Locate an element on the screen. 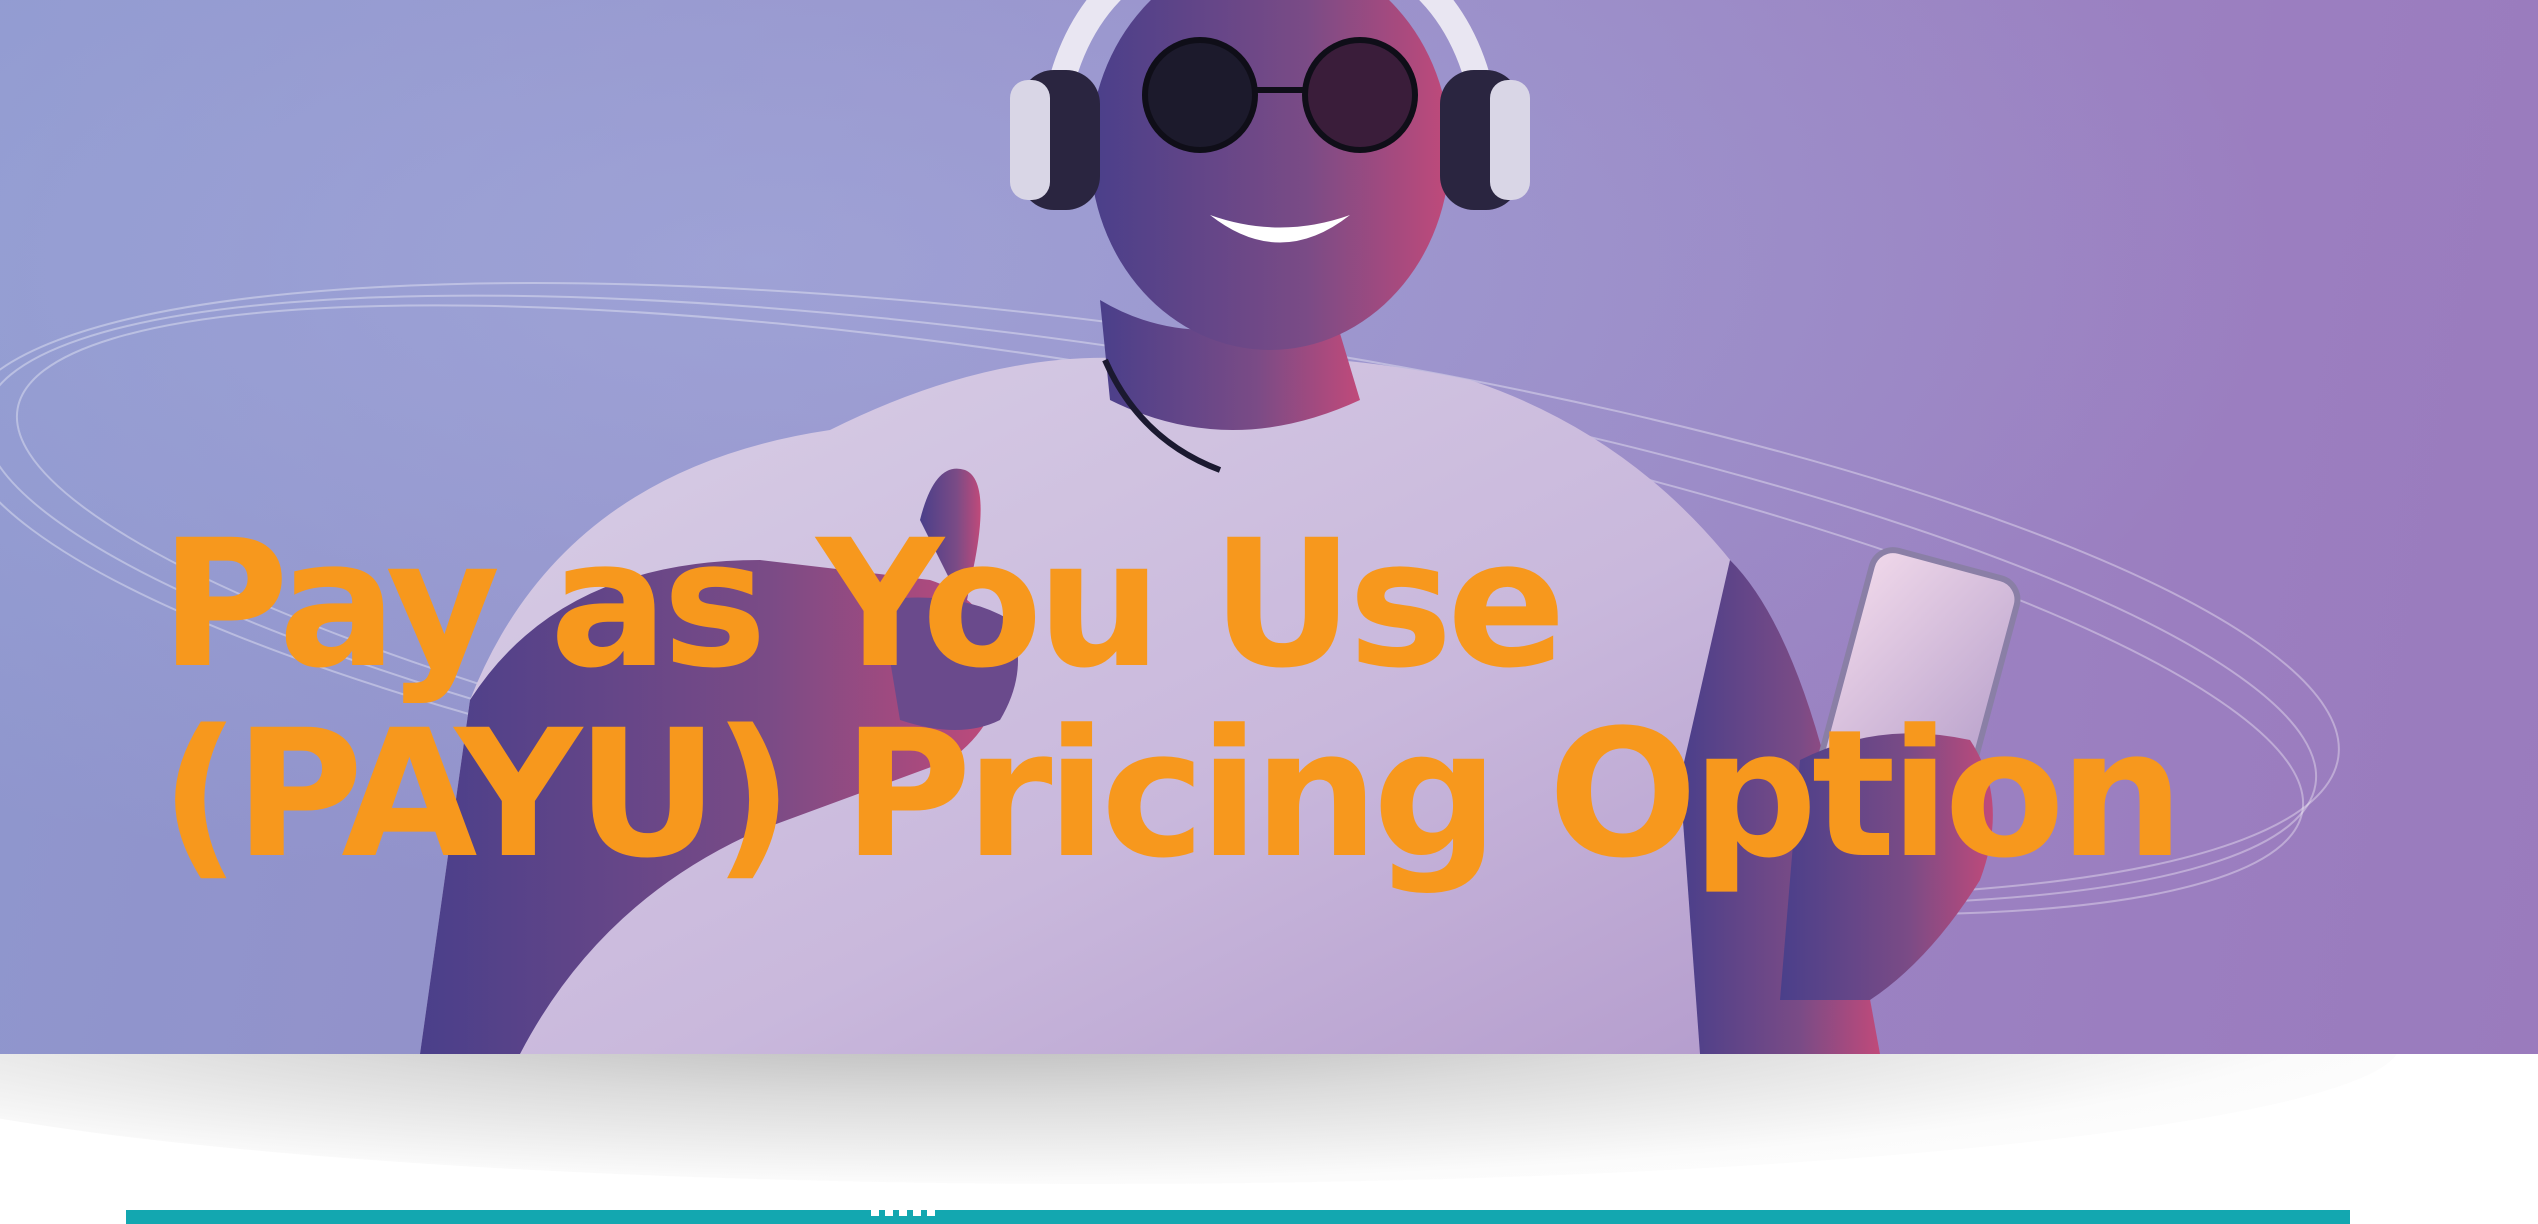 This screenshot has height=1224, width=2538. accent-bar is located at coordinates (1238, 1217).